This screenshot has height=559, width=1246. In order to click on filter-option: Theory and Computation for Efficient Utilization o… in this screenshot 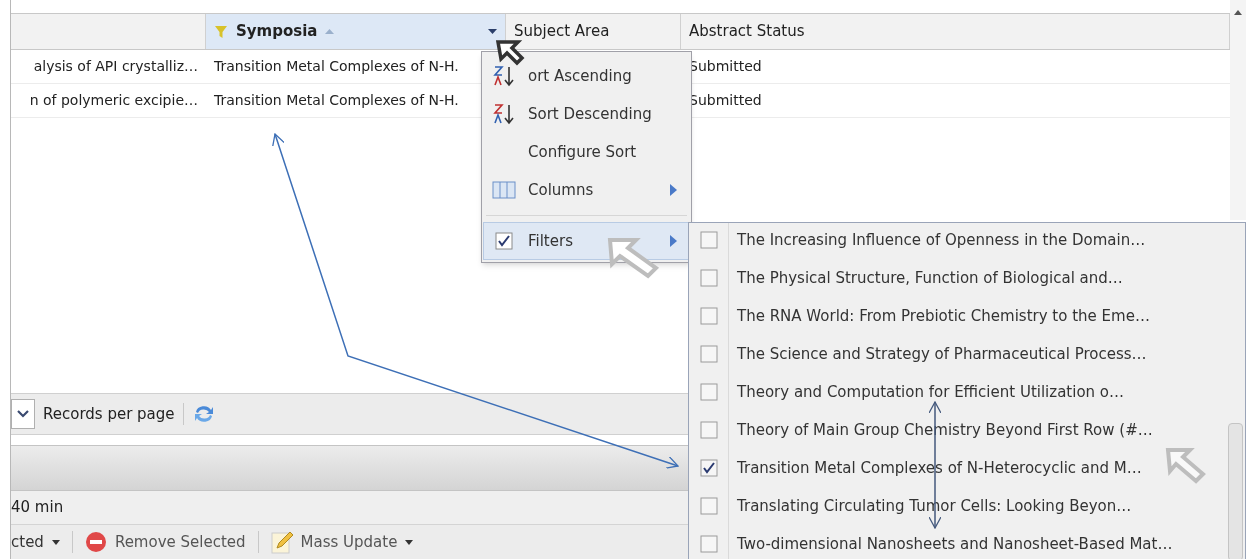, I will do `click(958, 392)`.